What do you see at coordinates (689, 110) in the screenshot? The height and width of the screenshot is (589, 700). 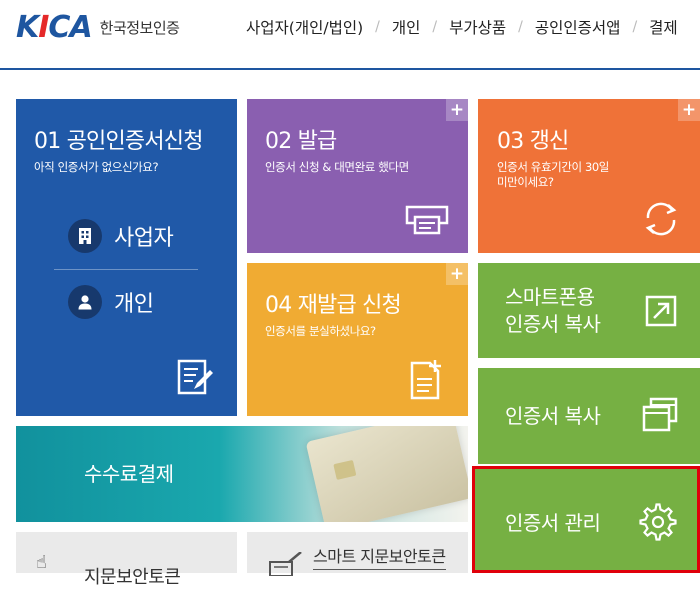 I see `tile-renew-plus-button: +` at bounding box center [689, 110].